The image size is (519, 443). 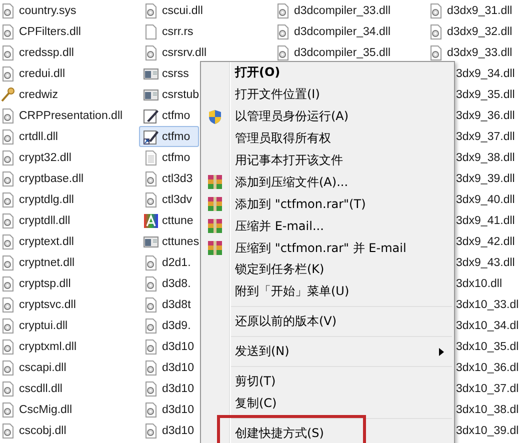 What do you see at coordinates (45, 410) in the screenshot?
I see `file-name: CscMig.dll` at bounding box center [45, 410].